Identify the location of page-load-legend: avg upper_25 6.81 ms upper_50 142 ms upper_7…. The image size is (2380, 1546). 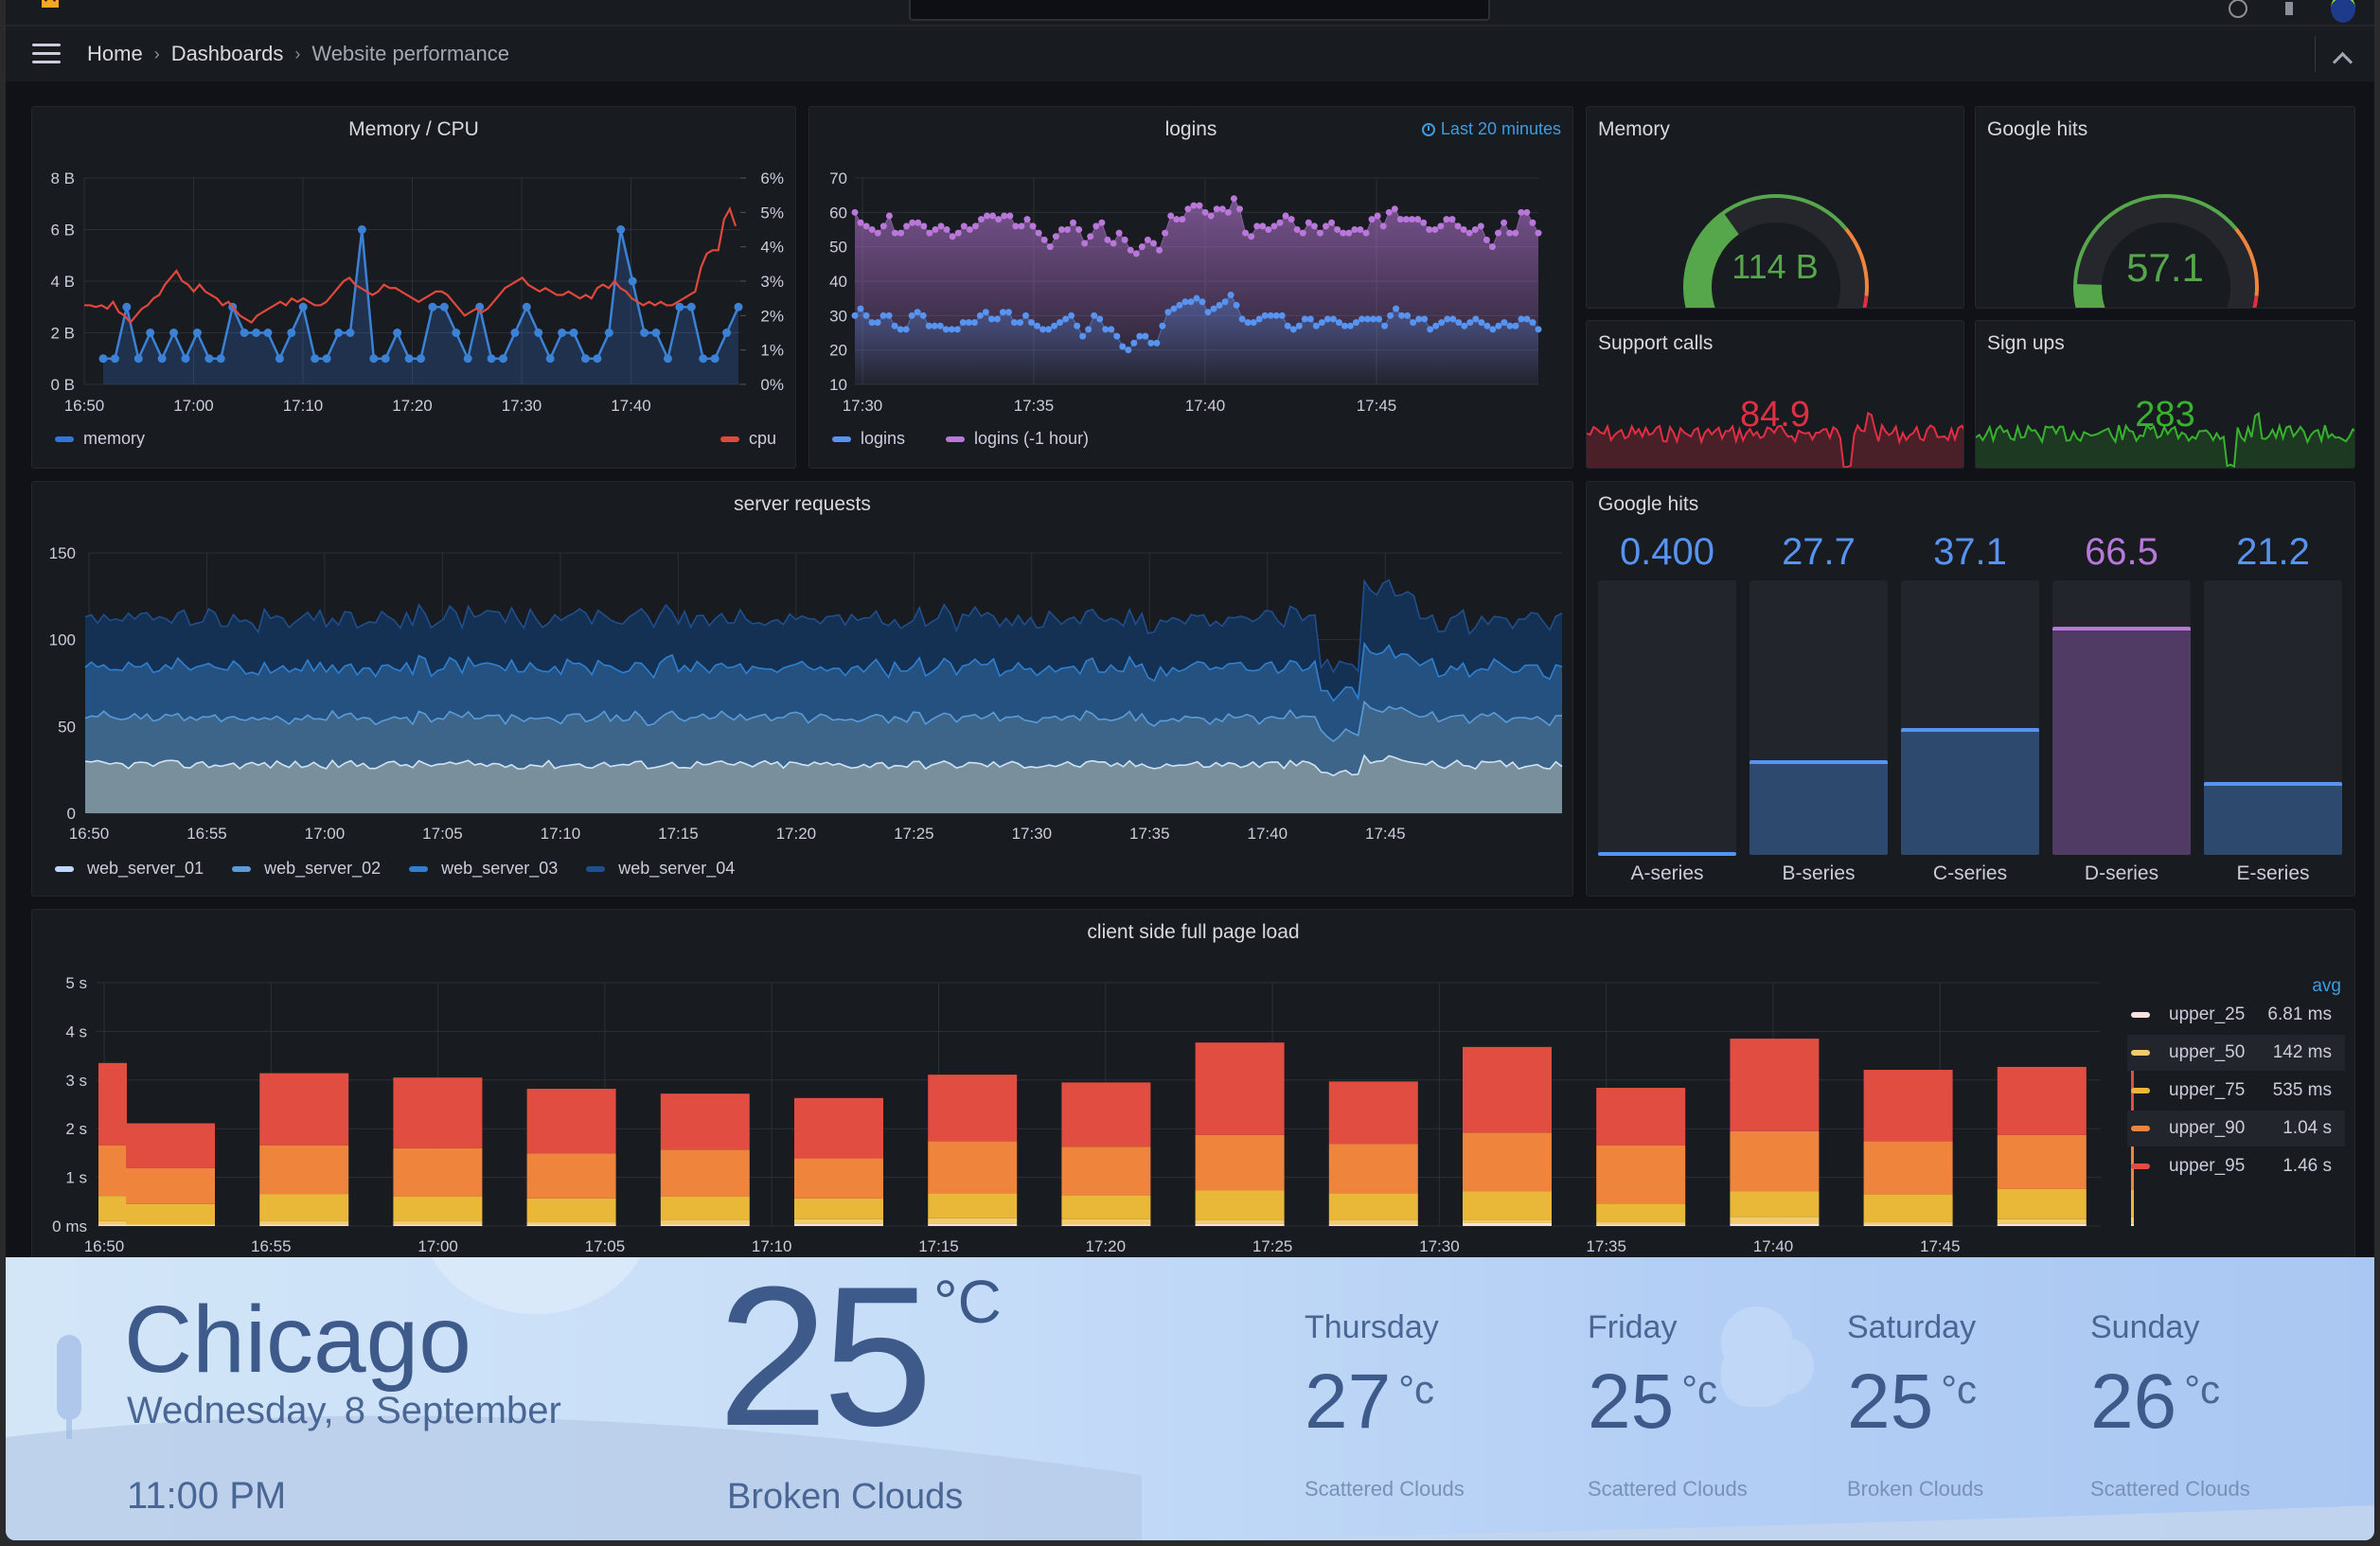
(2240, 1118).